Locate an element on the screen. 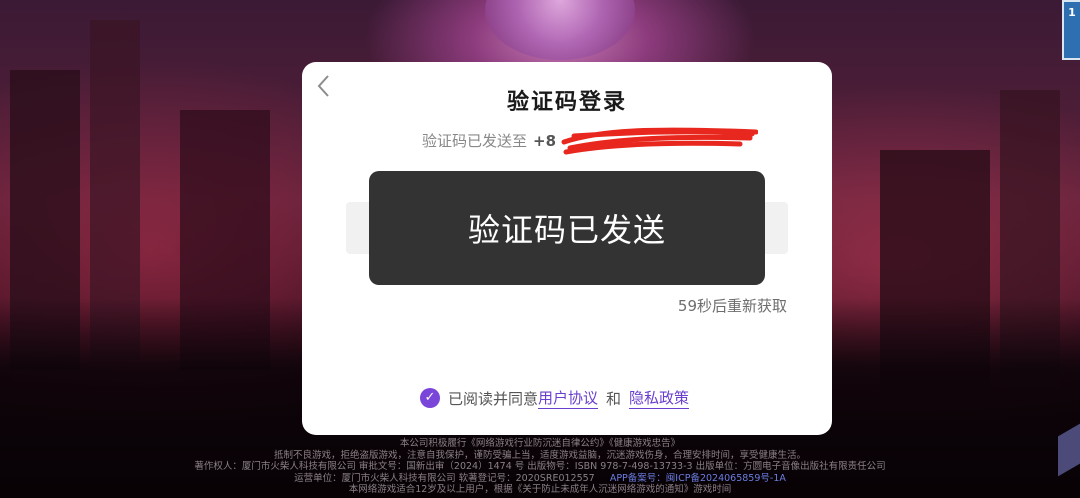 The image size is (1080, 498). check-circle-icon: ✓ is located at coordinates (430, 398).